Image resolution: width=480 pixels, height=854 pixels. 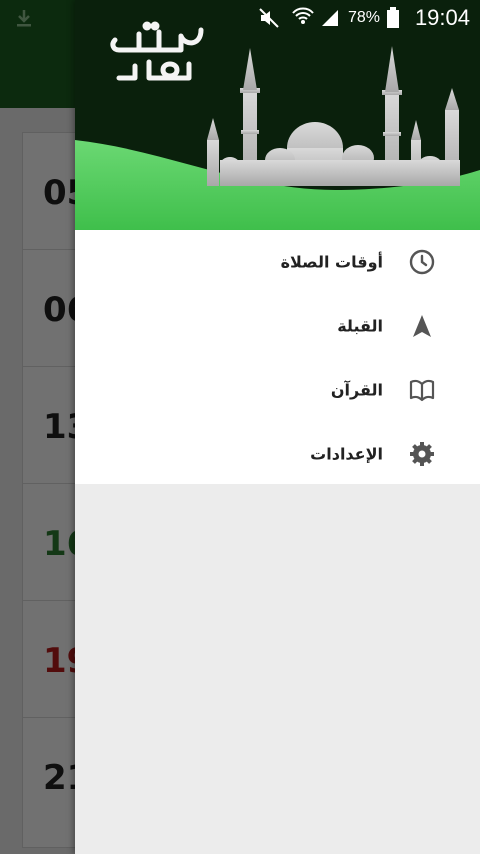 I want to click on app-logo, so click(x=157, y=51).